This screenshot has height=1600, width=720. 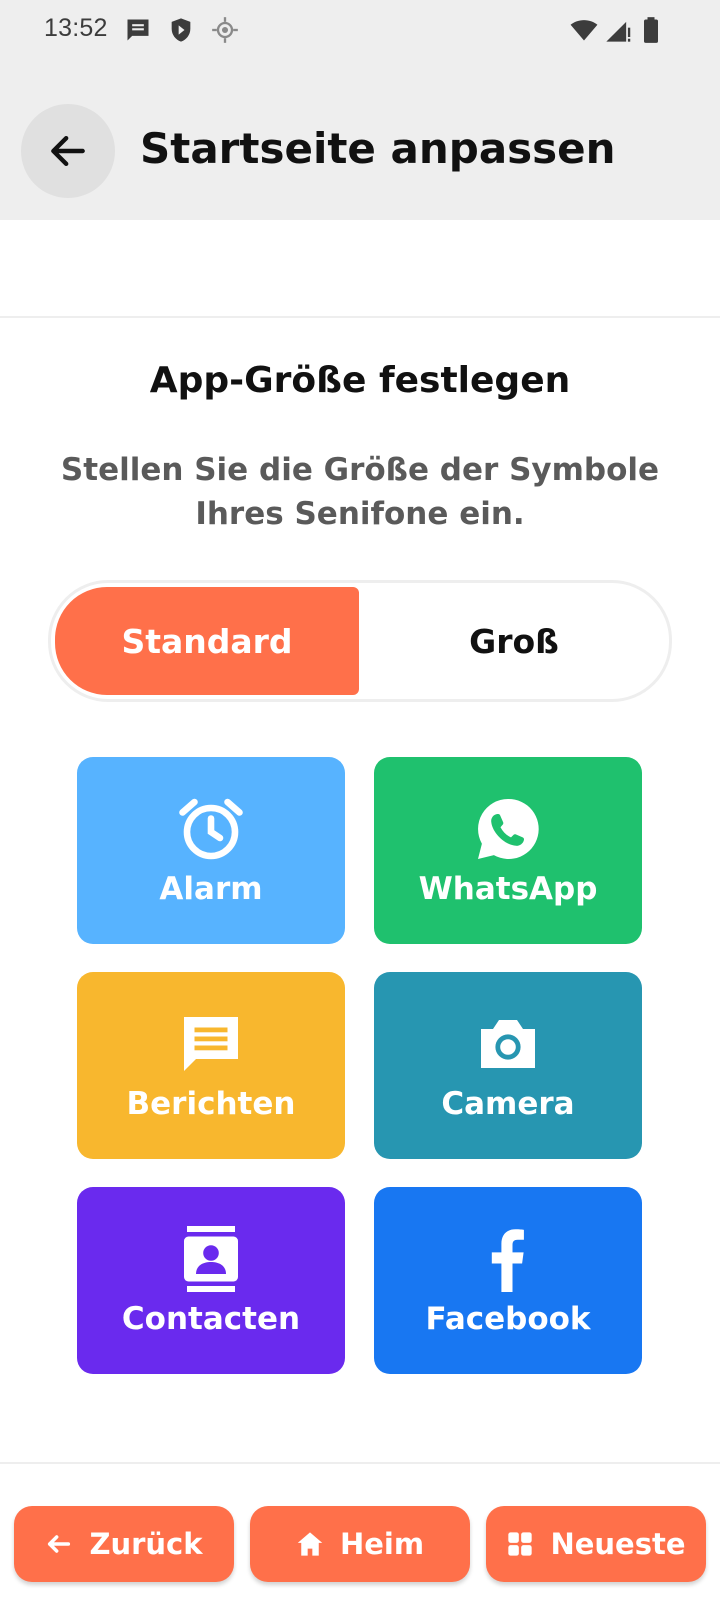 I want to click on alarm-clock-icon, so click(x=211, y=829).